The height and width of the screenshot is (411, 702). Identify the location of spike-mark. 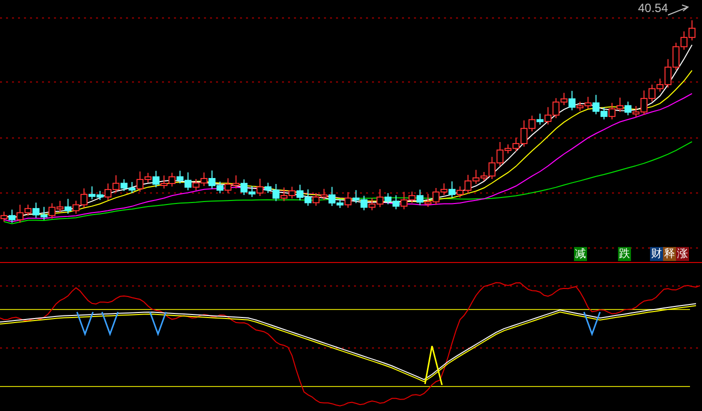
(433, 365).